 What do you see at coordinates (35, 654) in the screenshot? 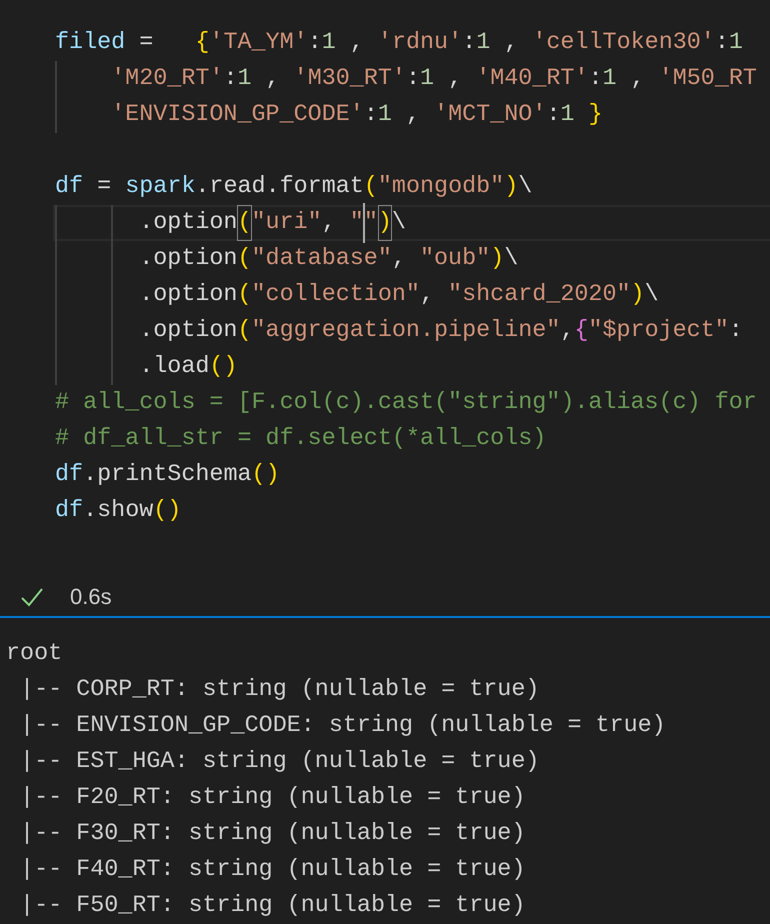
I see `output-line: root` at bounding box center [35, 654].